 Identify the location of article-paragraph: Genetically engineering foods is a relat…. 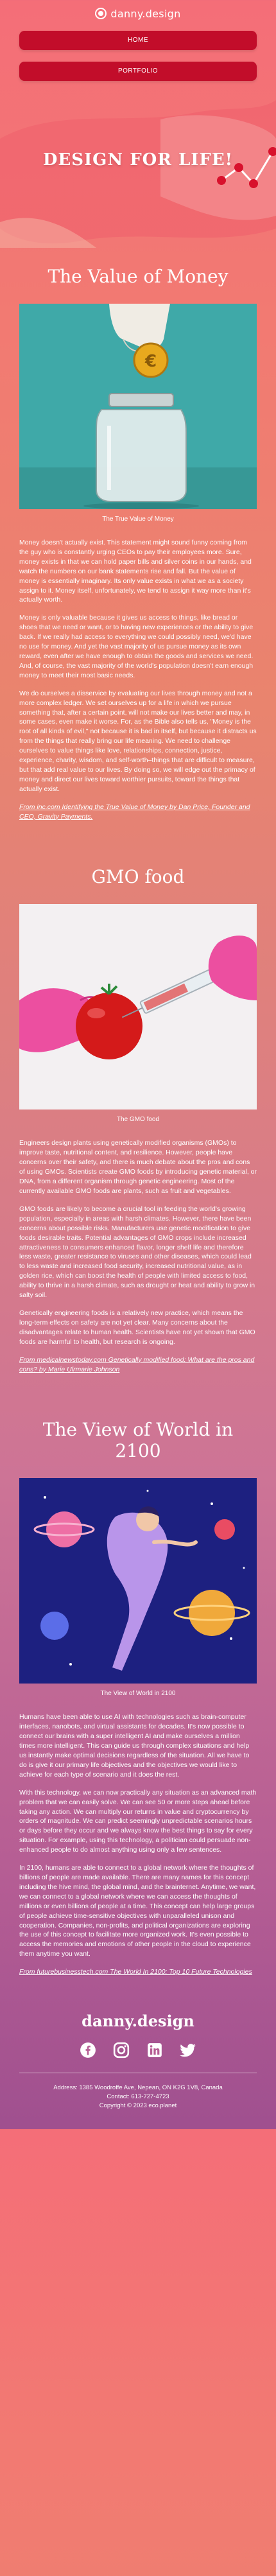
(137, 1327).